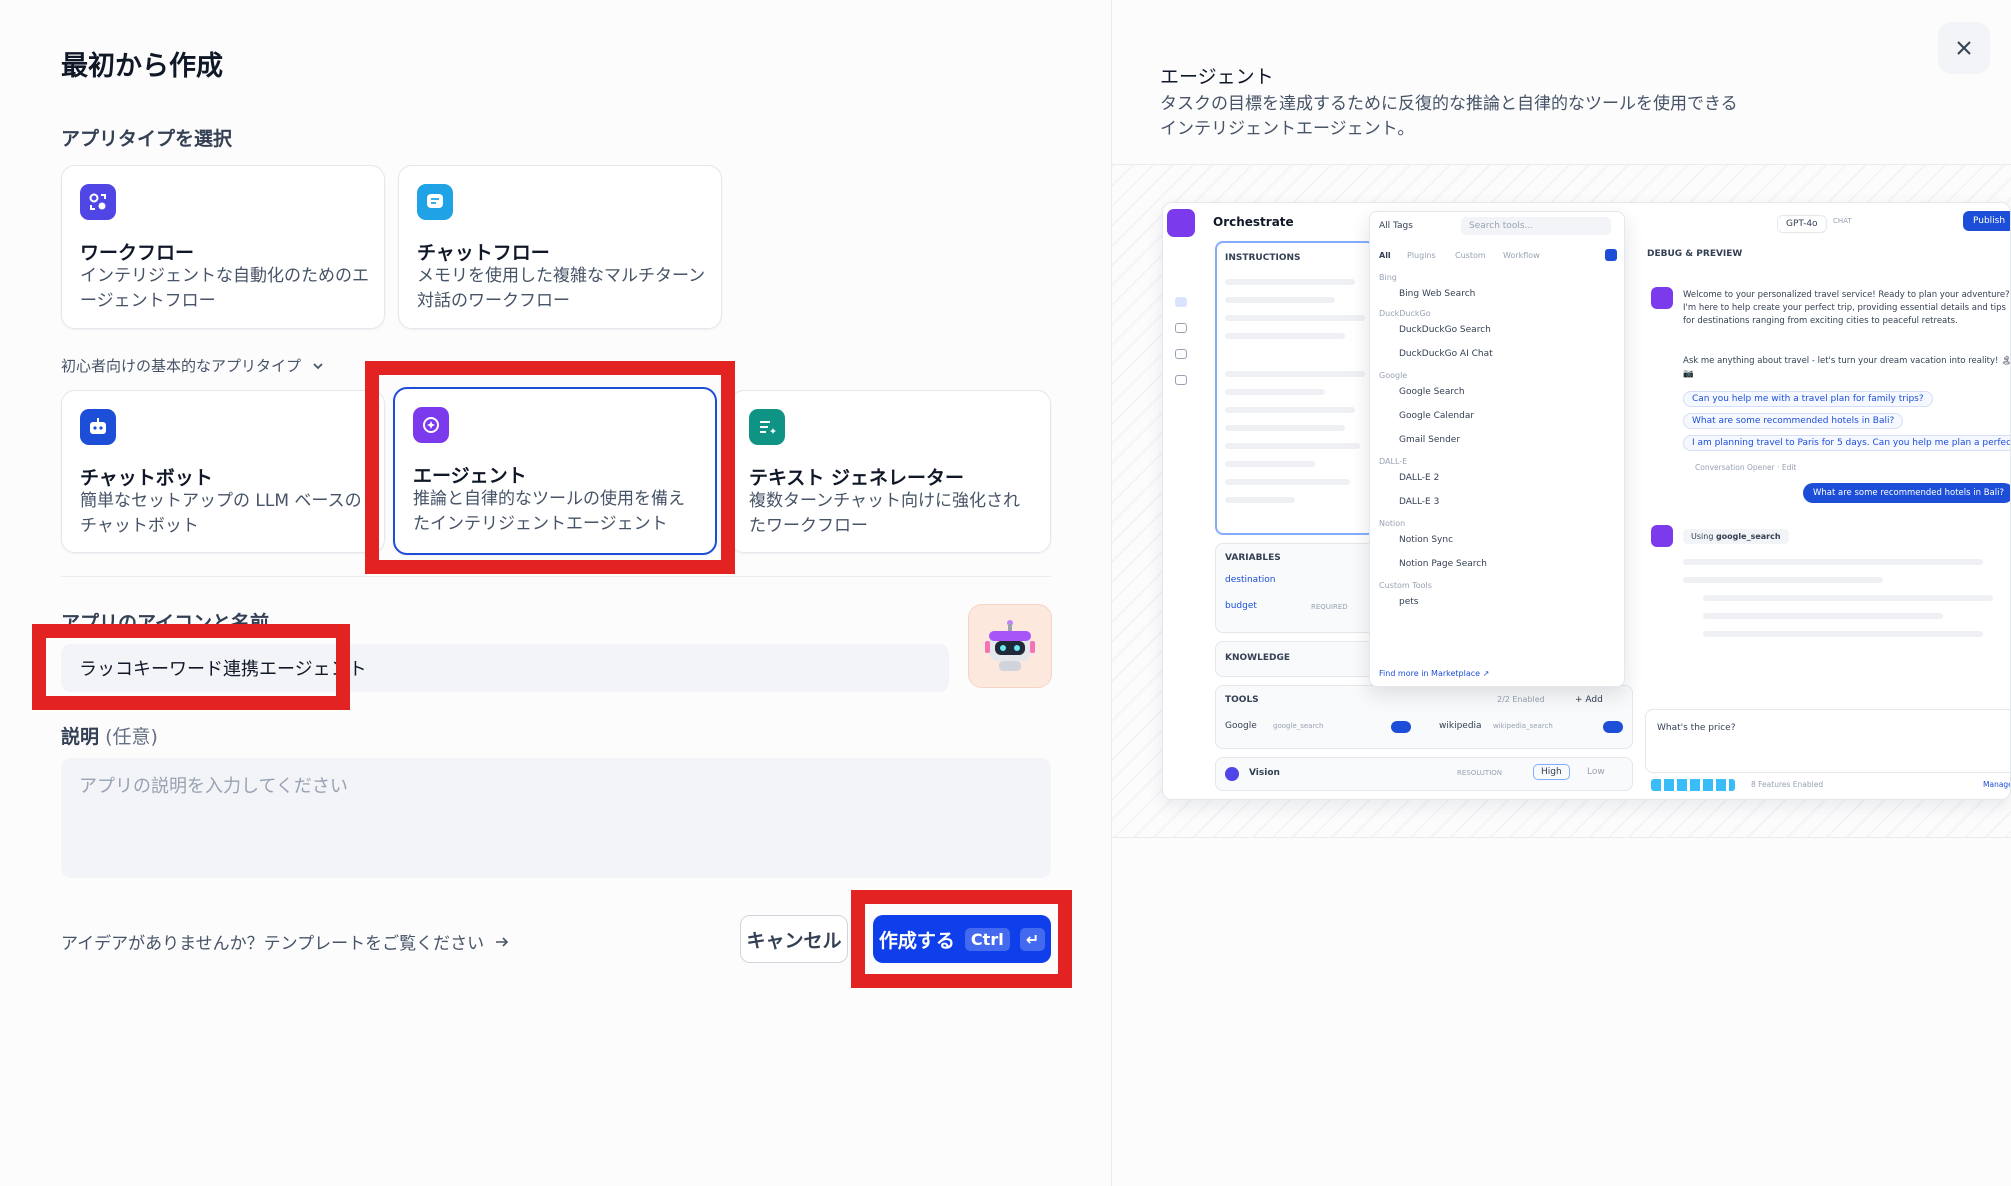 The width and height of the screenshot is (2011, 1186). I want to click on basic-toggle-label: 初心者向けの基本的なアプリタイプ, so click(181, 366).